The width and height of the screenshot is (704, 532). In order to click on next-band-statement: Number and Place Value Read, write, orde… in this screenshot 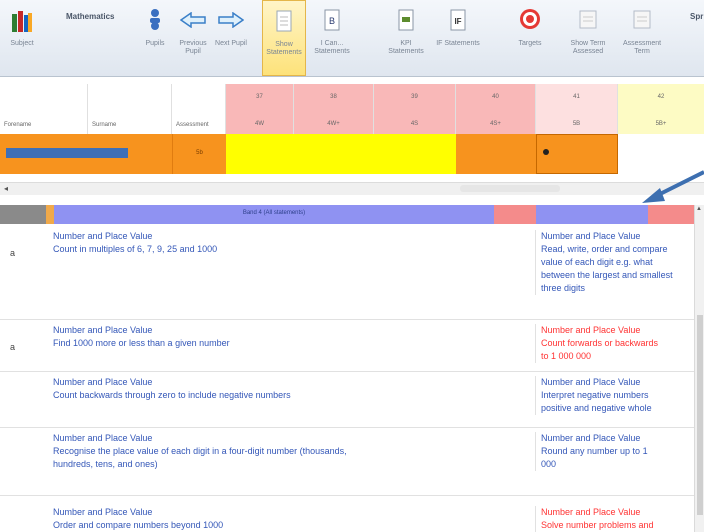, I will do `click(614, 262)`.